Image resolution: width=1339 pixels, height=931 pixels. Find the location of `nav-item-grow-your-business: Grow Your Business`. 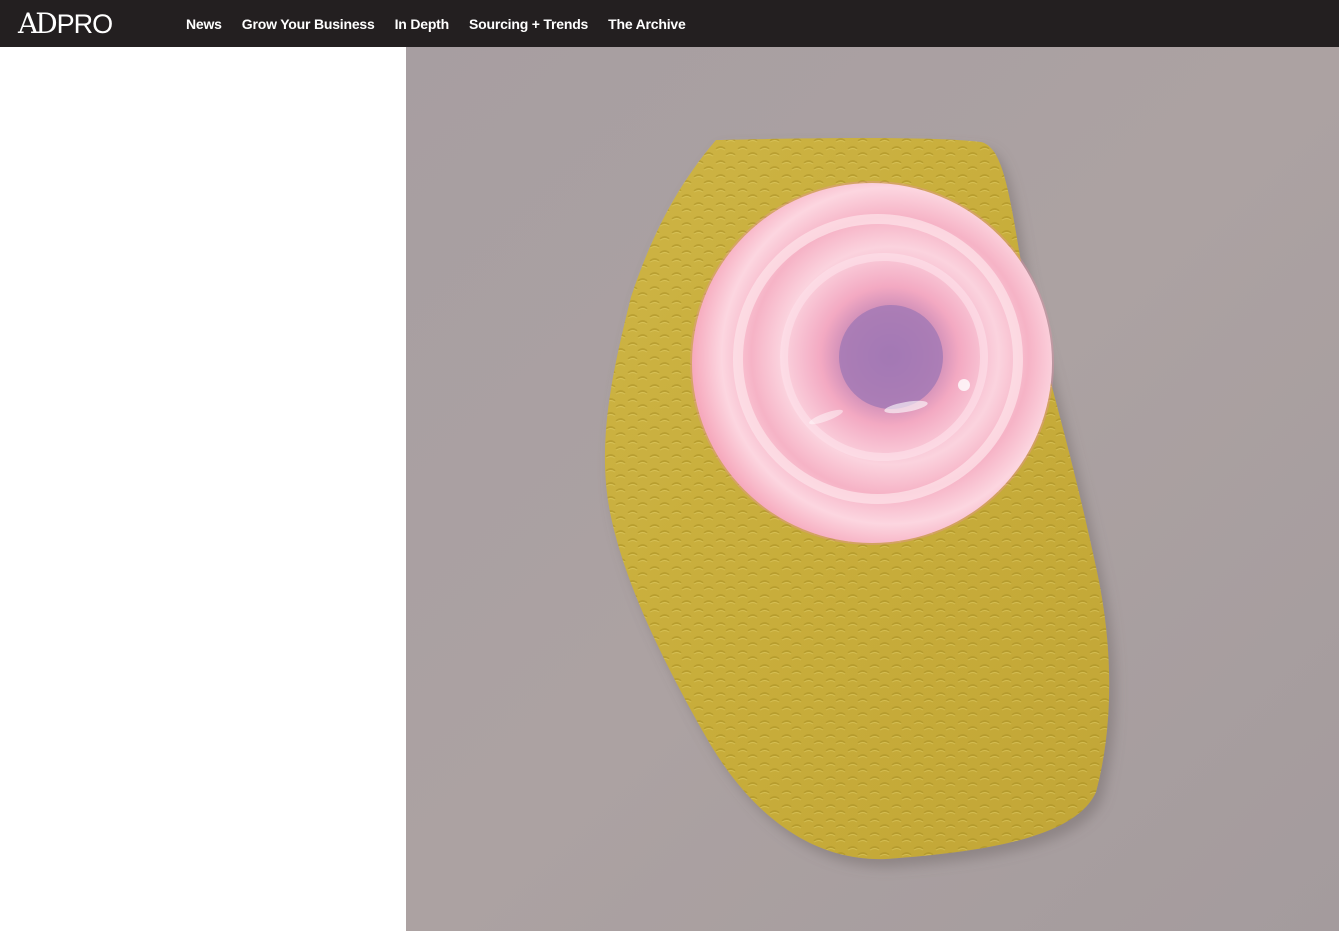

nav-item-grow-your-business: Grow Your Business is located at coordinates (308, 24).